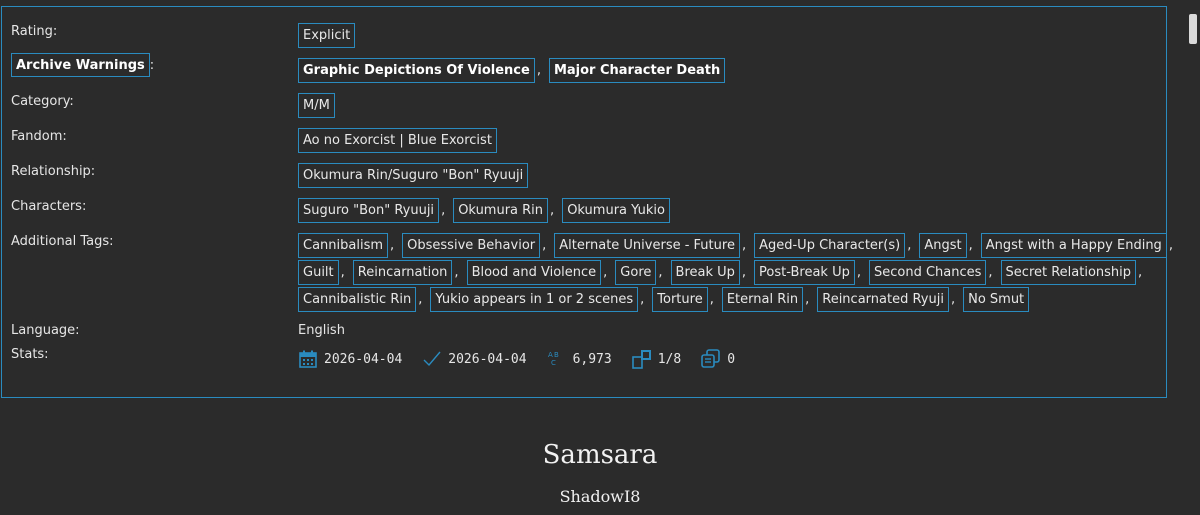  I want to click on svg-text: B, so click(556, 355).